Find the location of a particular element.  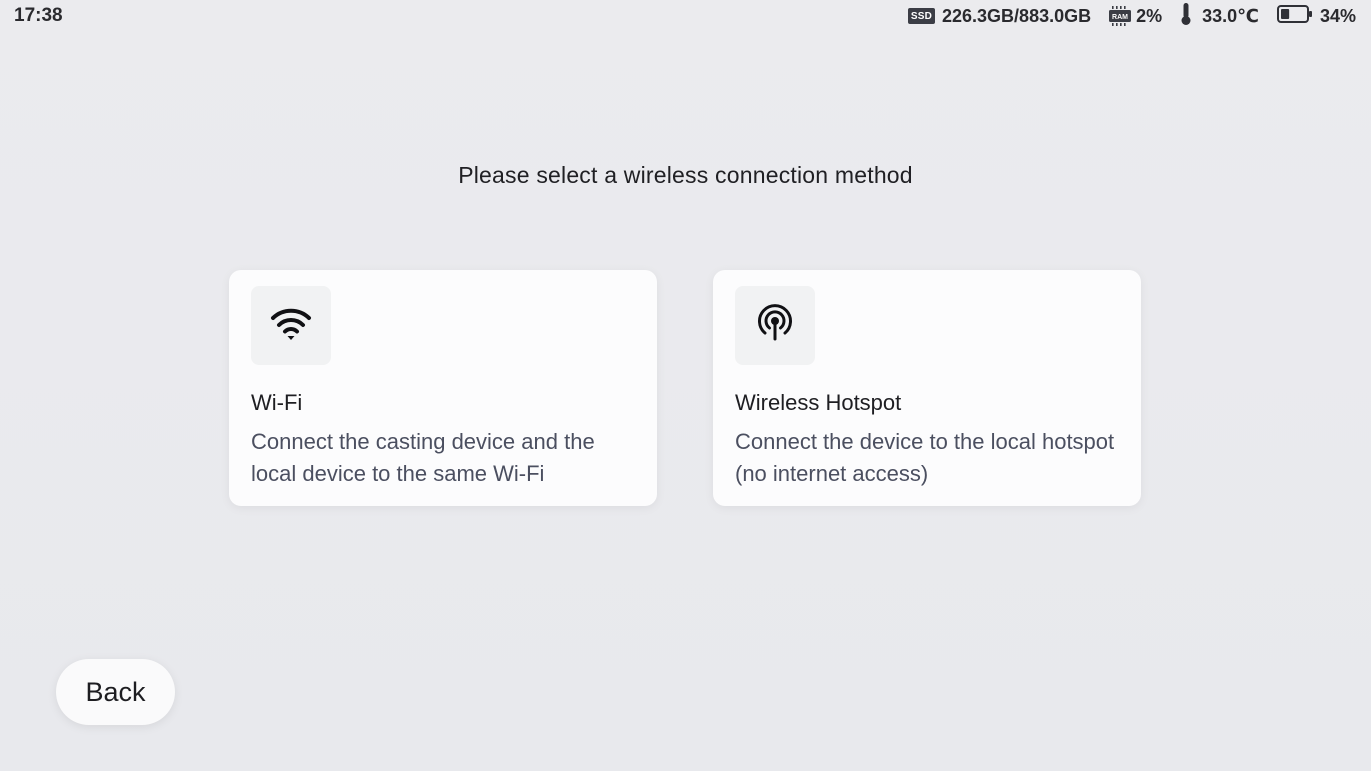

ssd-icon: SSD is located at coordinates (921, 16).